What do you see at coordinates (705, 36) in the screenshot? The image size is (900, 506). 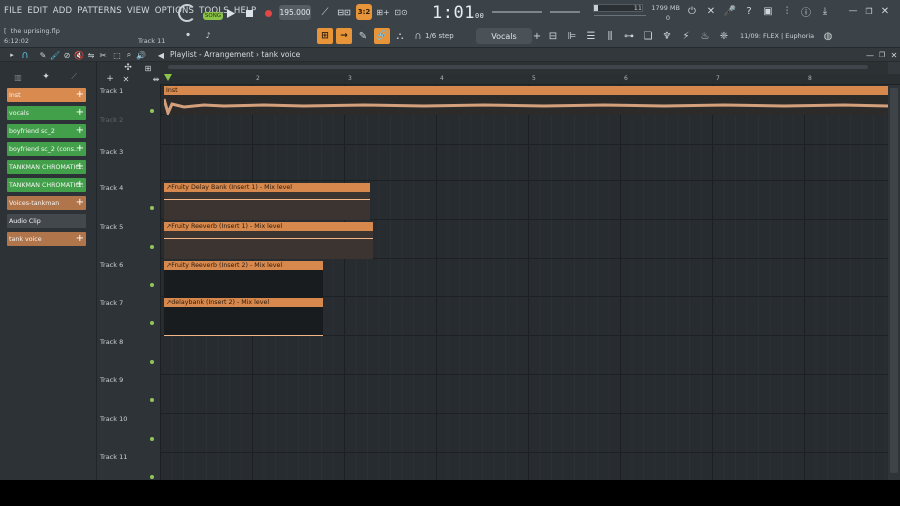 I see `stopwatch-icon: ♨` at bounding box center [705, 36].